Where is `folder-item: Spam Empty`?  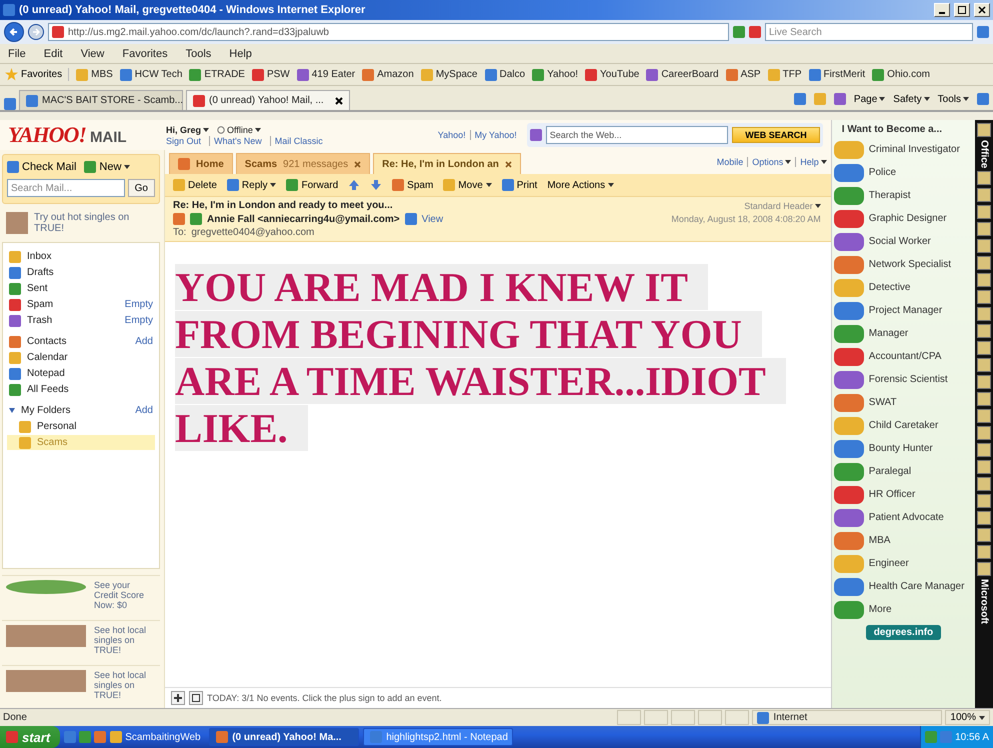
folder-item: Spam Empty is located at coordinates (81, 304).